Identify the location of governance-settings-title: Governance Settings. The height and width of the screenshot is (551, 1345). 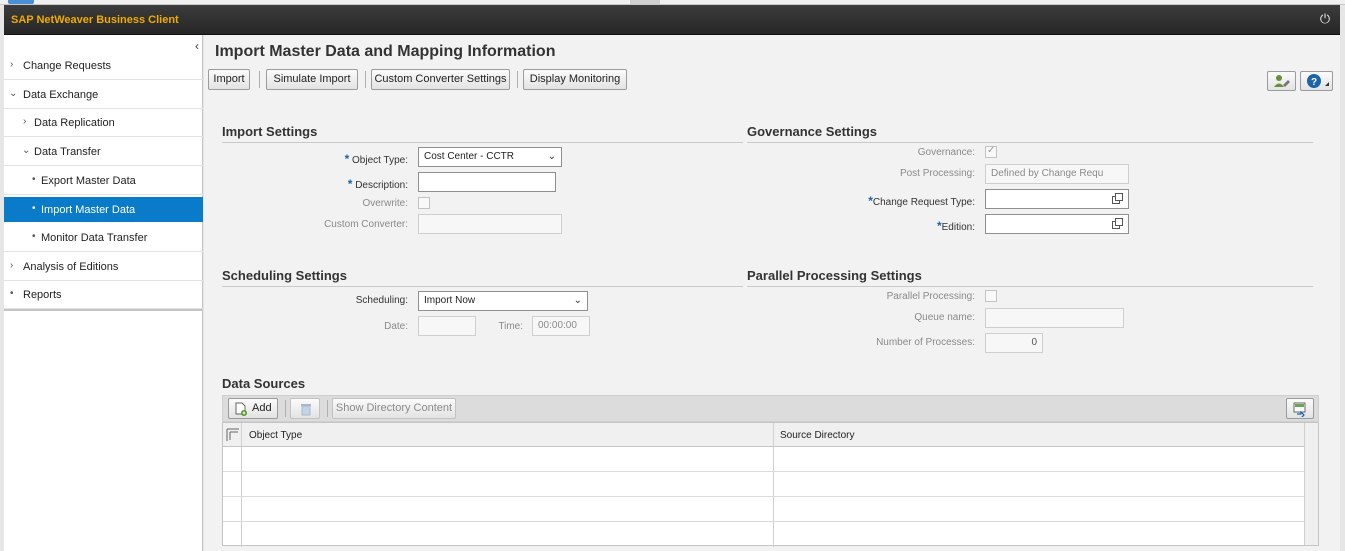
(812, 131).